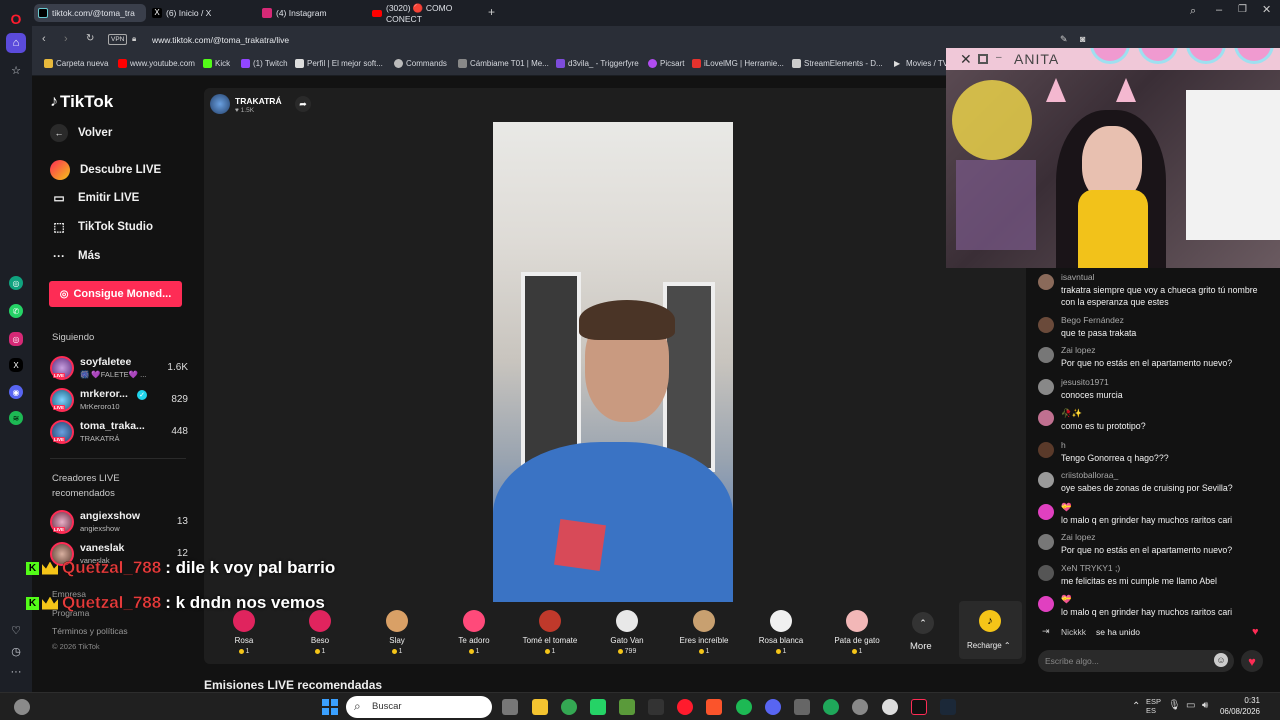 This screenshot has width=1280, height=720. Describe the element at coordinates (220, 104) in the screenshot. I see `streamer-avatar` at that location.